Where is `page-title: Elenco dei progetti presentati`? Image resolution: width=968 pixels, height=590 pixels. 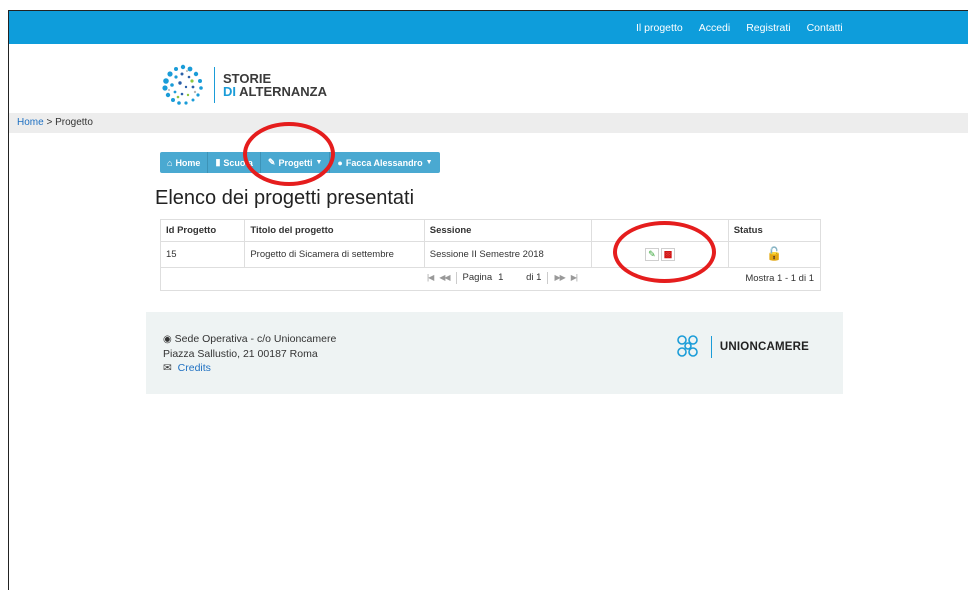
page-title: Elenco dei progetti presentati is located at coordinates (285, 198).